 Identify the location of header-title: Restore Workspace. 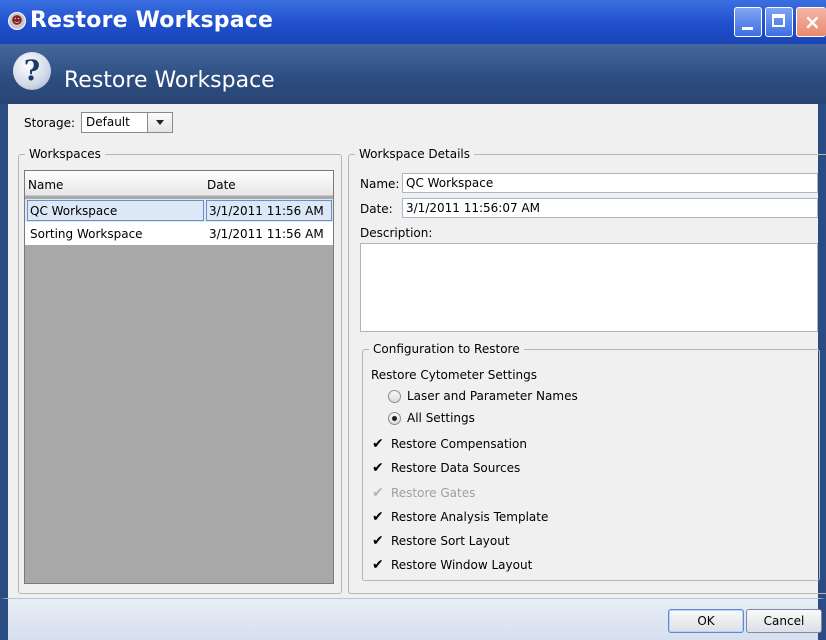
(169, 80).